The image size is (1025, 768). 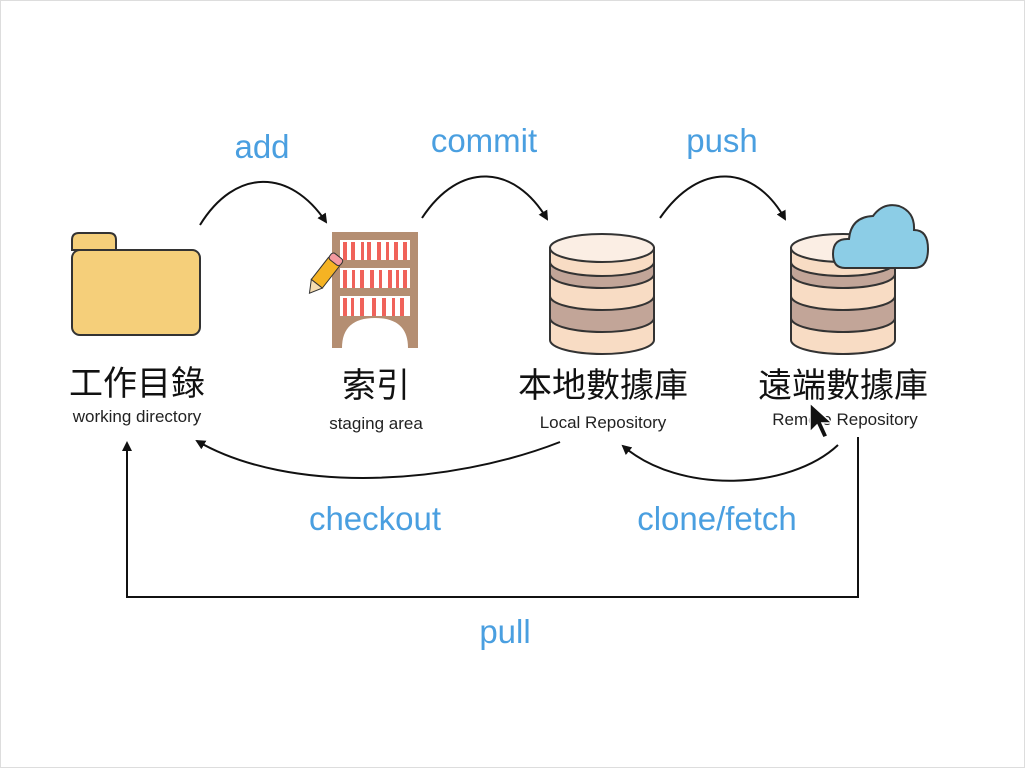 I want to click on push-label: push, so click(x=722, y=140).